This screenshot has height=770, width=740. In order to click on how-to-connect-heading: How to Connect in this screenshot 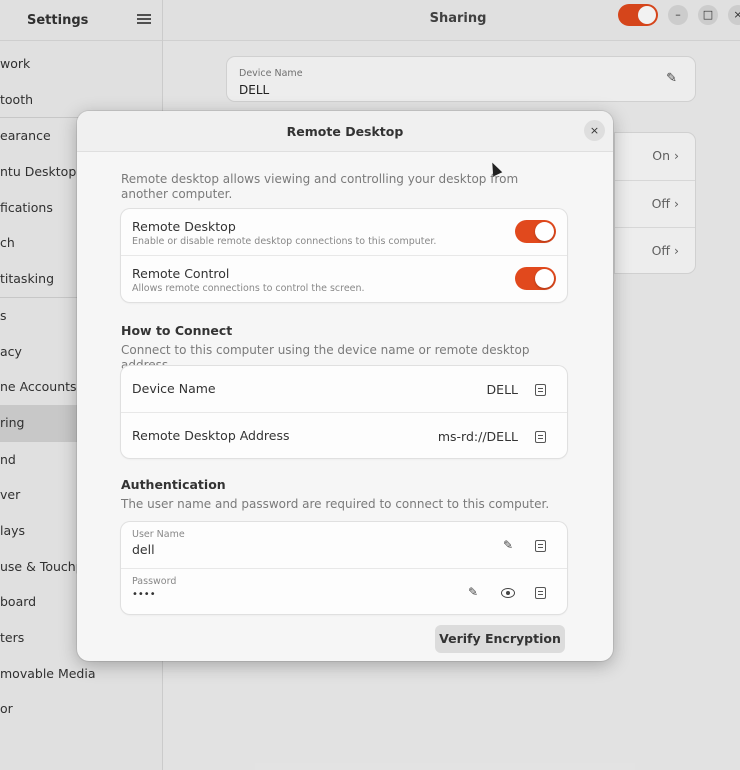, I will do `click(177, 330)`.